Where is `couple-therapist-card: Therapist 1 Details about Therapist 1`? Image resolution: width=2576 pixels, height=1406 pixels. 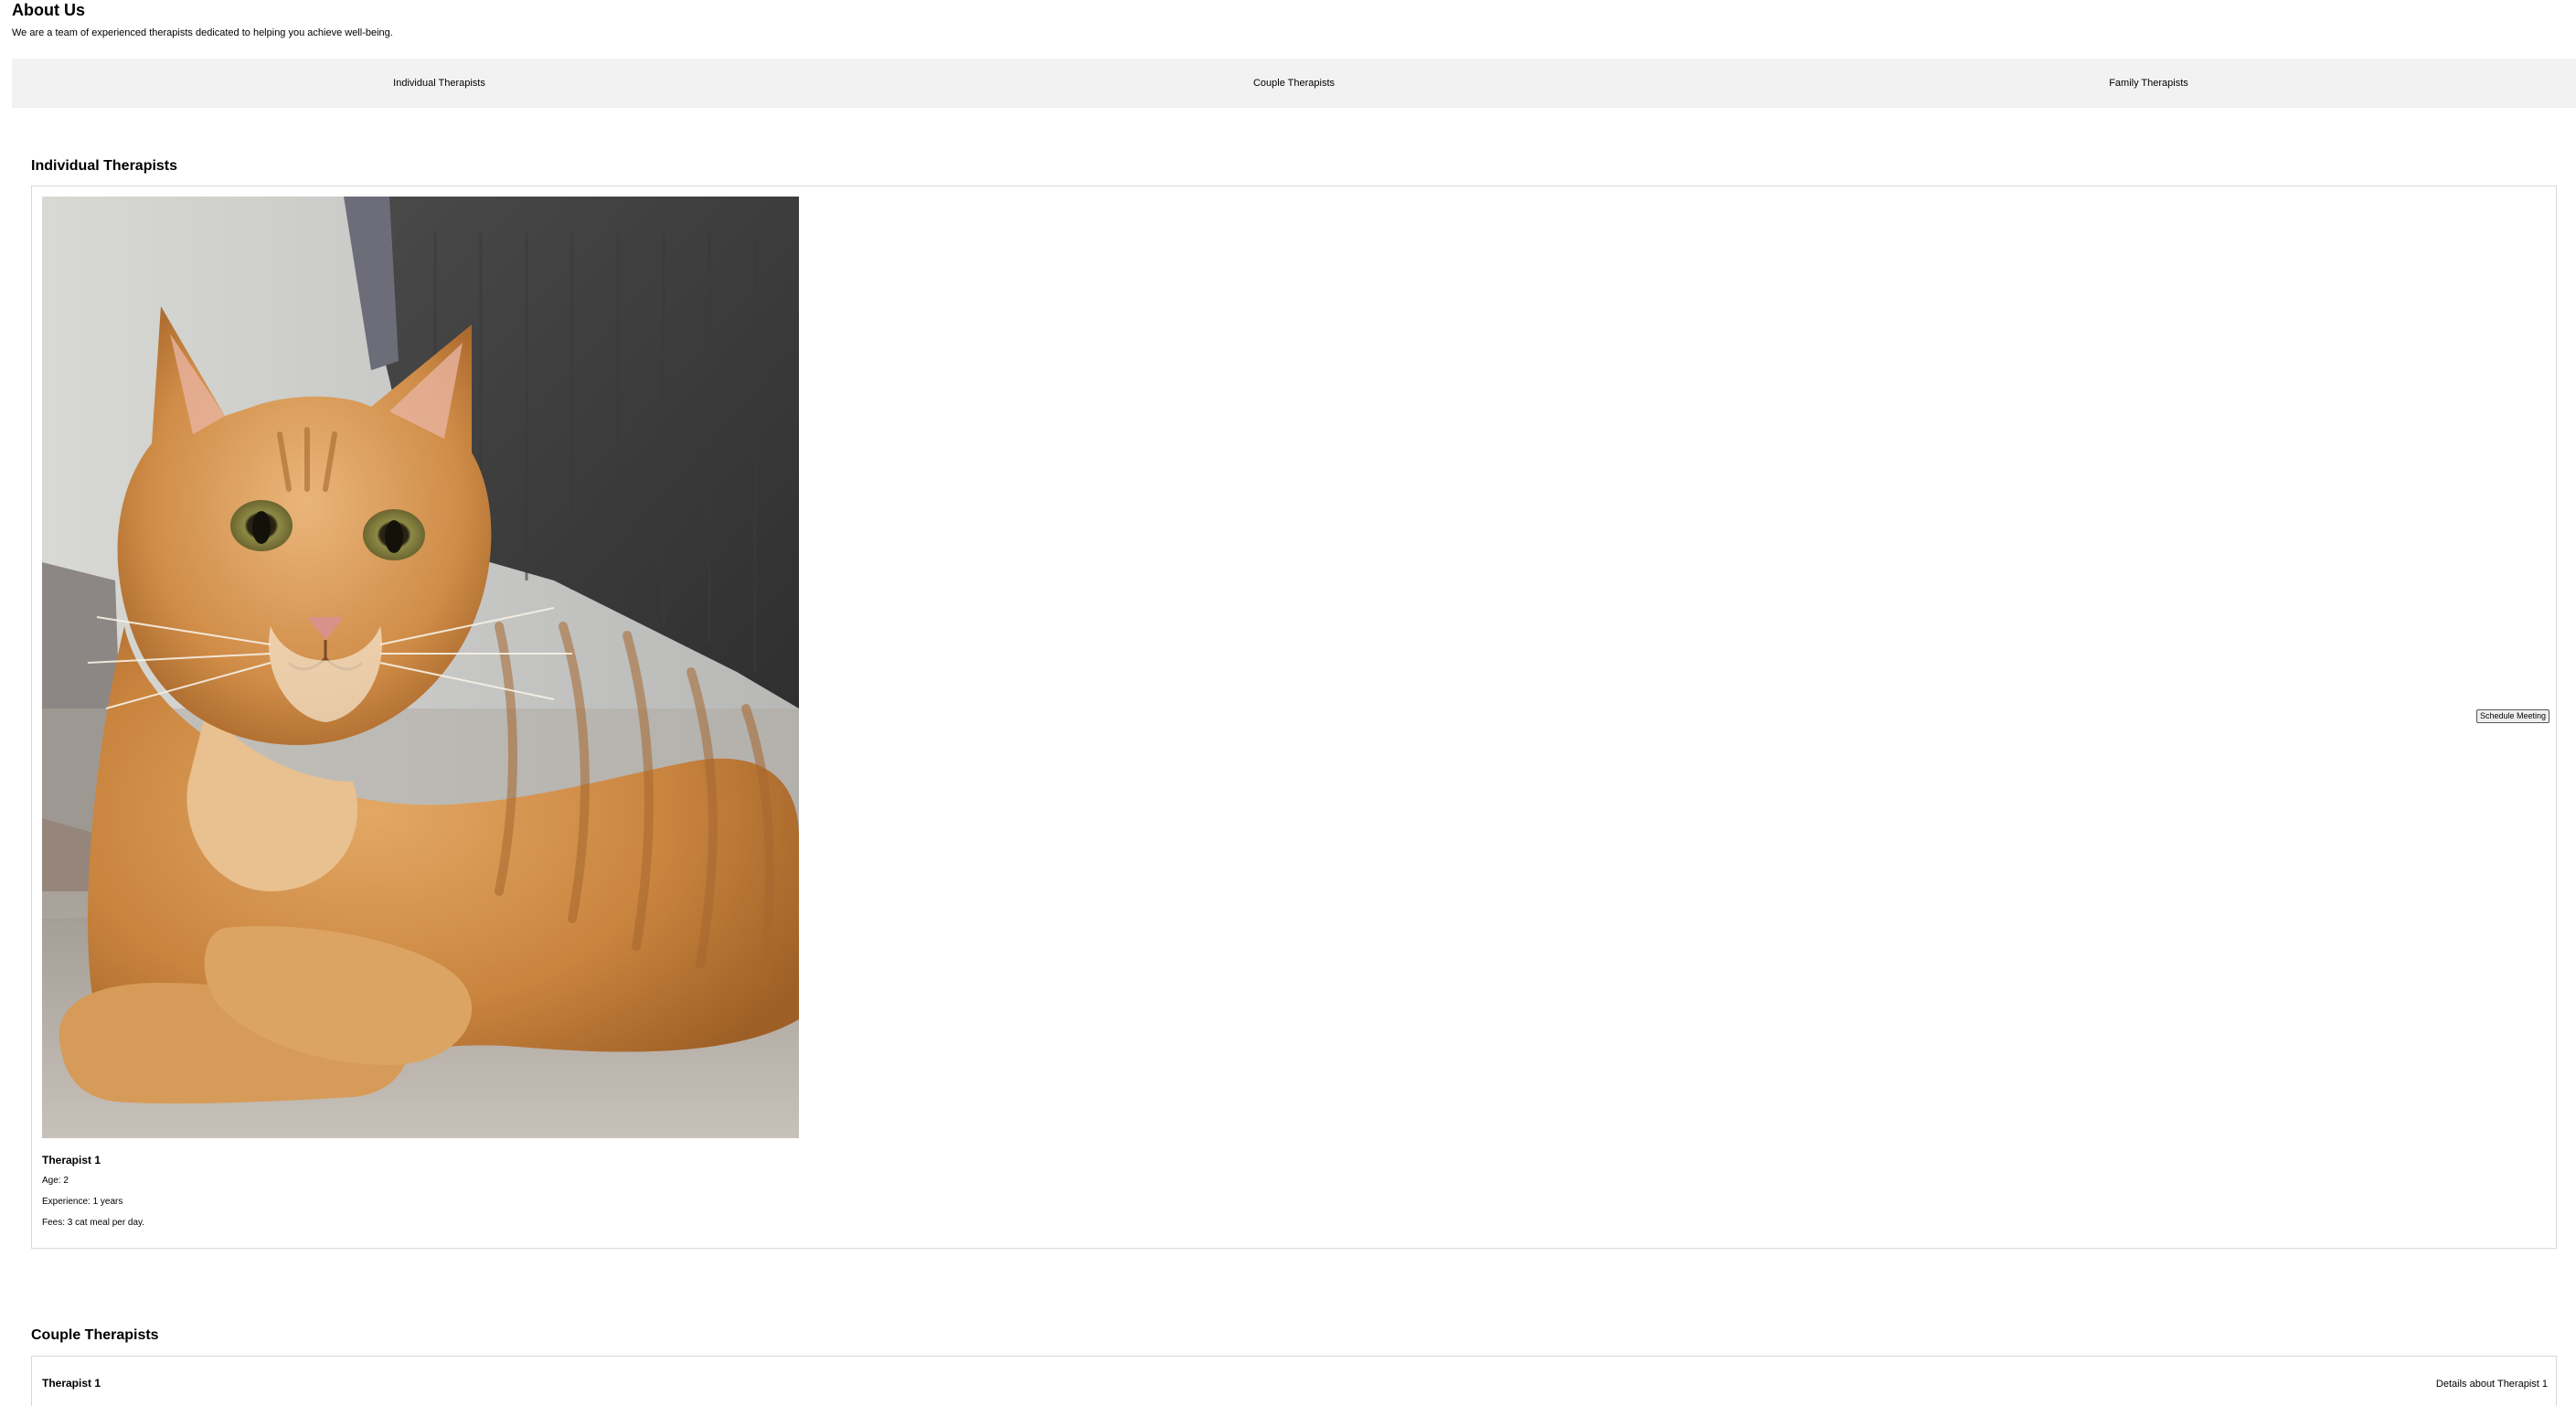
couple-therapist-card: Therapist 1 Details about Therapist 1 is located at coordinates (1294, 1381).